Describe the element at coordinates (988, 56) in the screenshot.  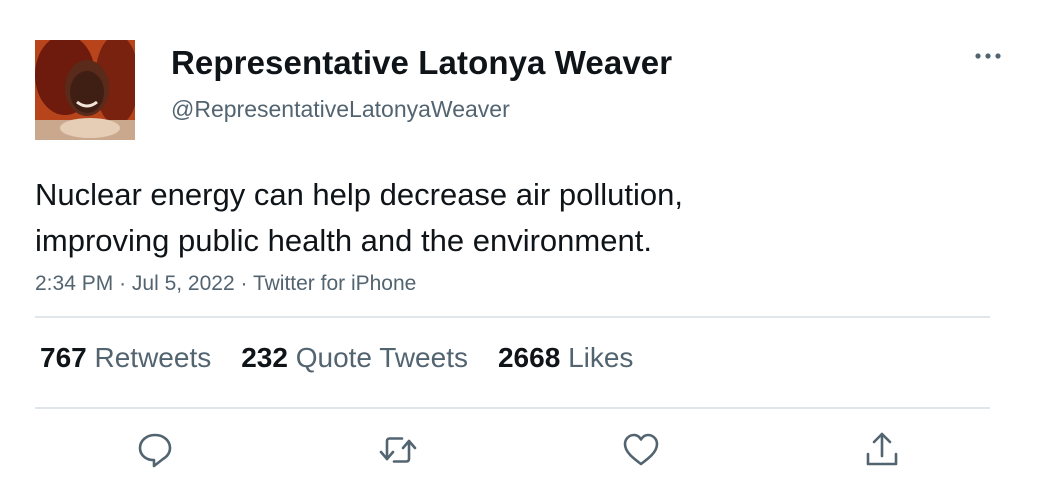
I see `more-options-icon` at that location.